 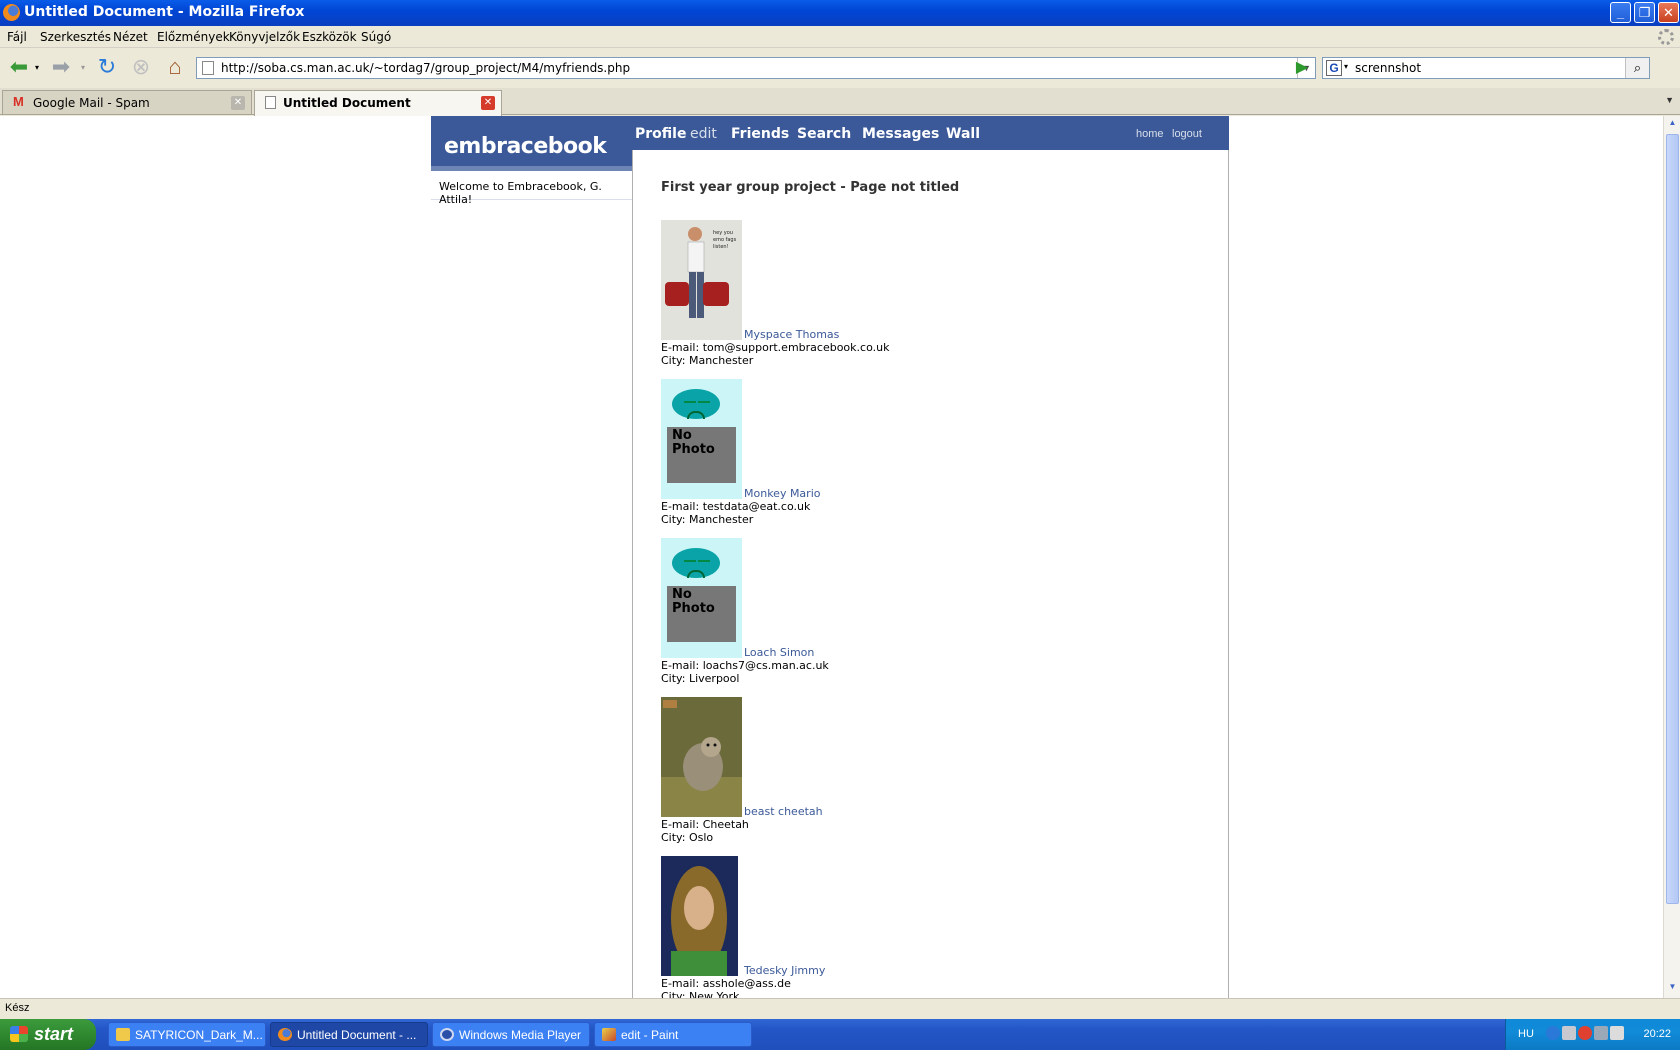 What do you see at coordinates (650, 1035) in the screenshot?
I see `taskbar-button-label: edit - Paint` at bounding box center [650, 1035].